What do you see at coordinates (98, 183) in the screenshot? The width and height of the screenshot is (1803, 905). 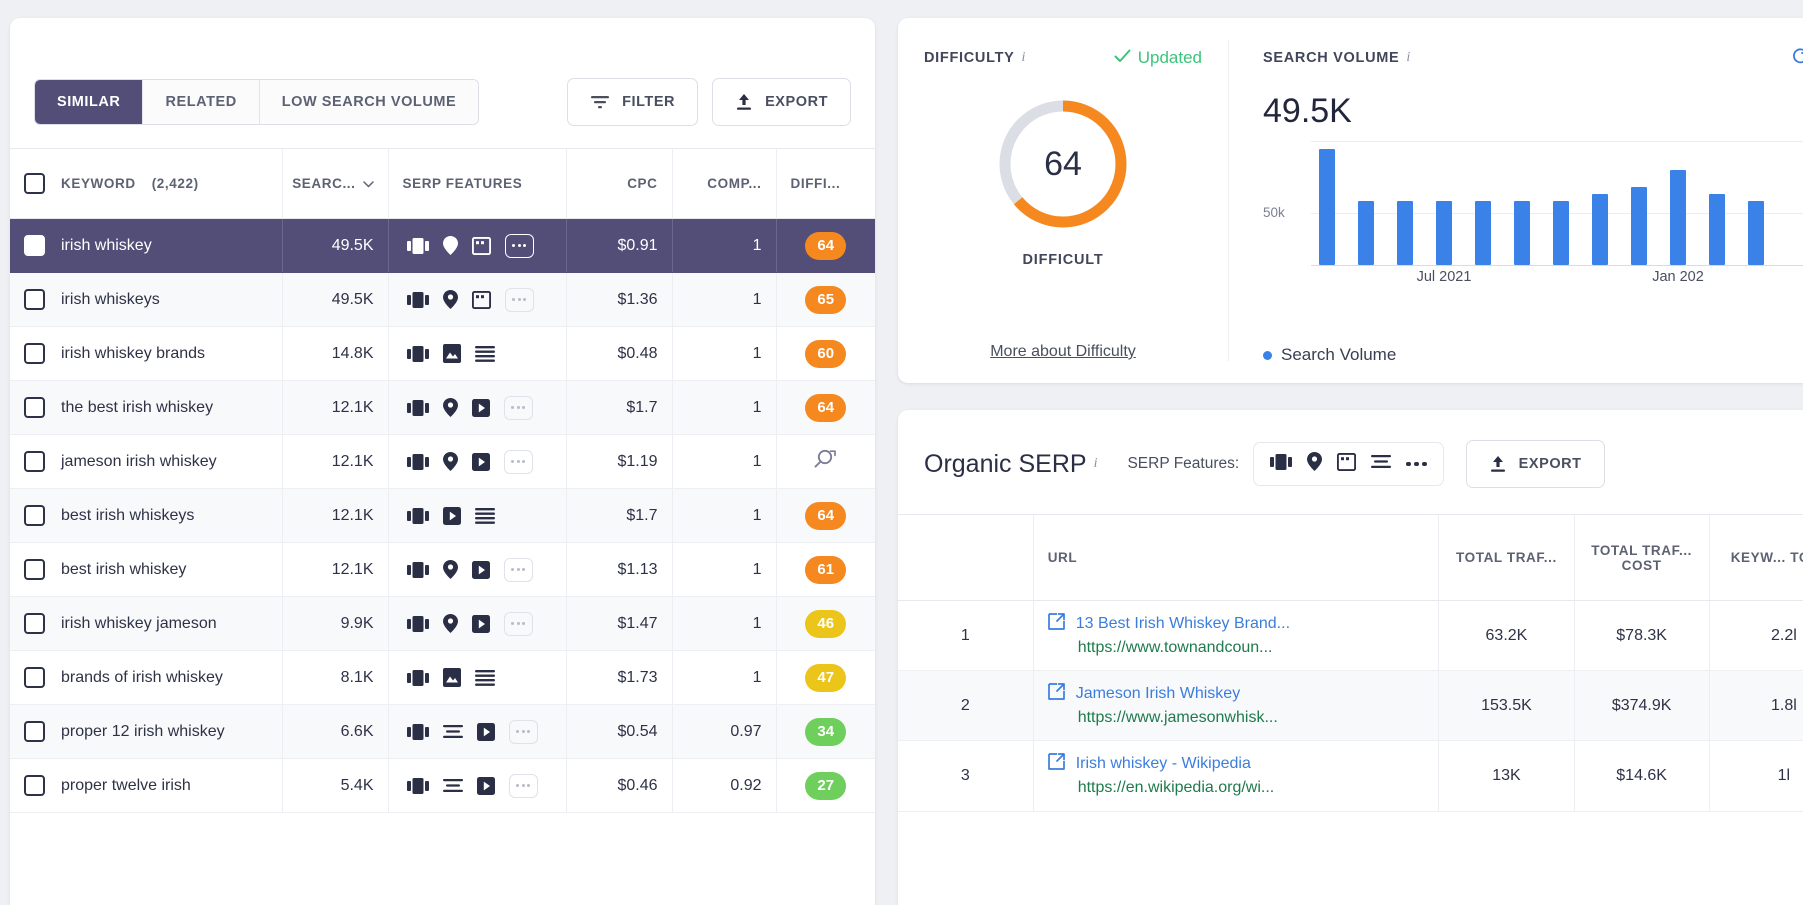 I see `col-keyword-label: KEYWORD` at bounding box center [98, 183].